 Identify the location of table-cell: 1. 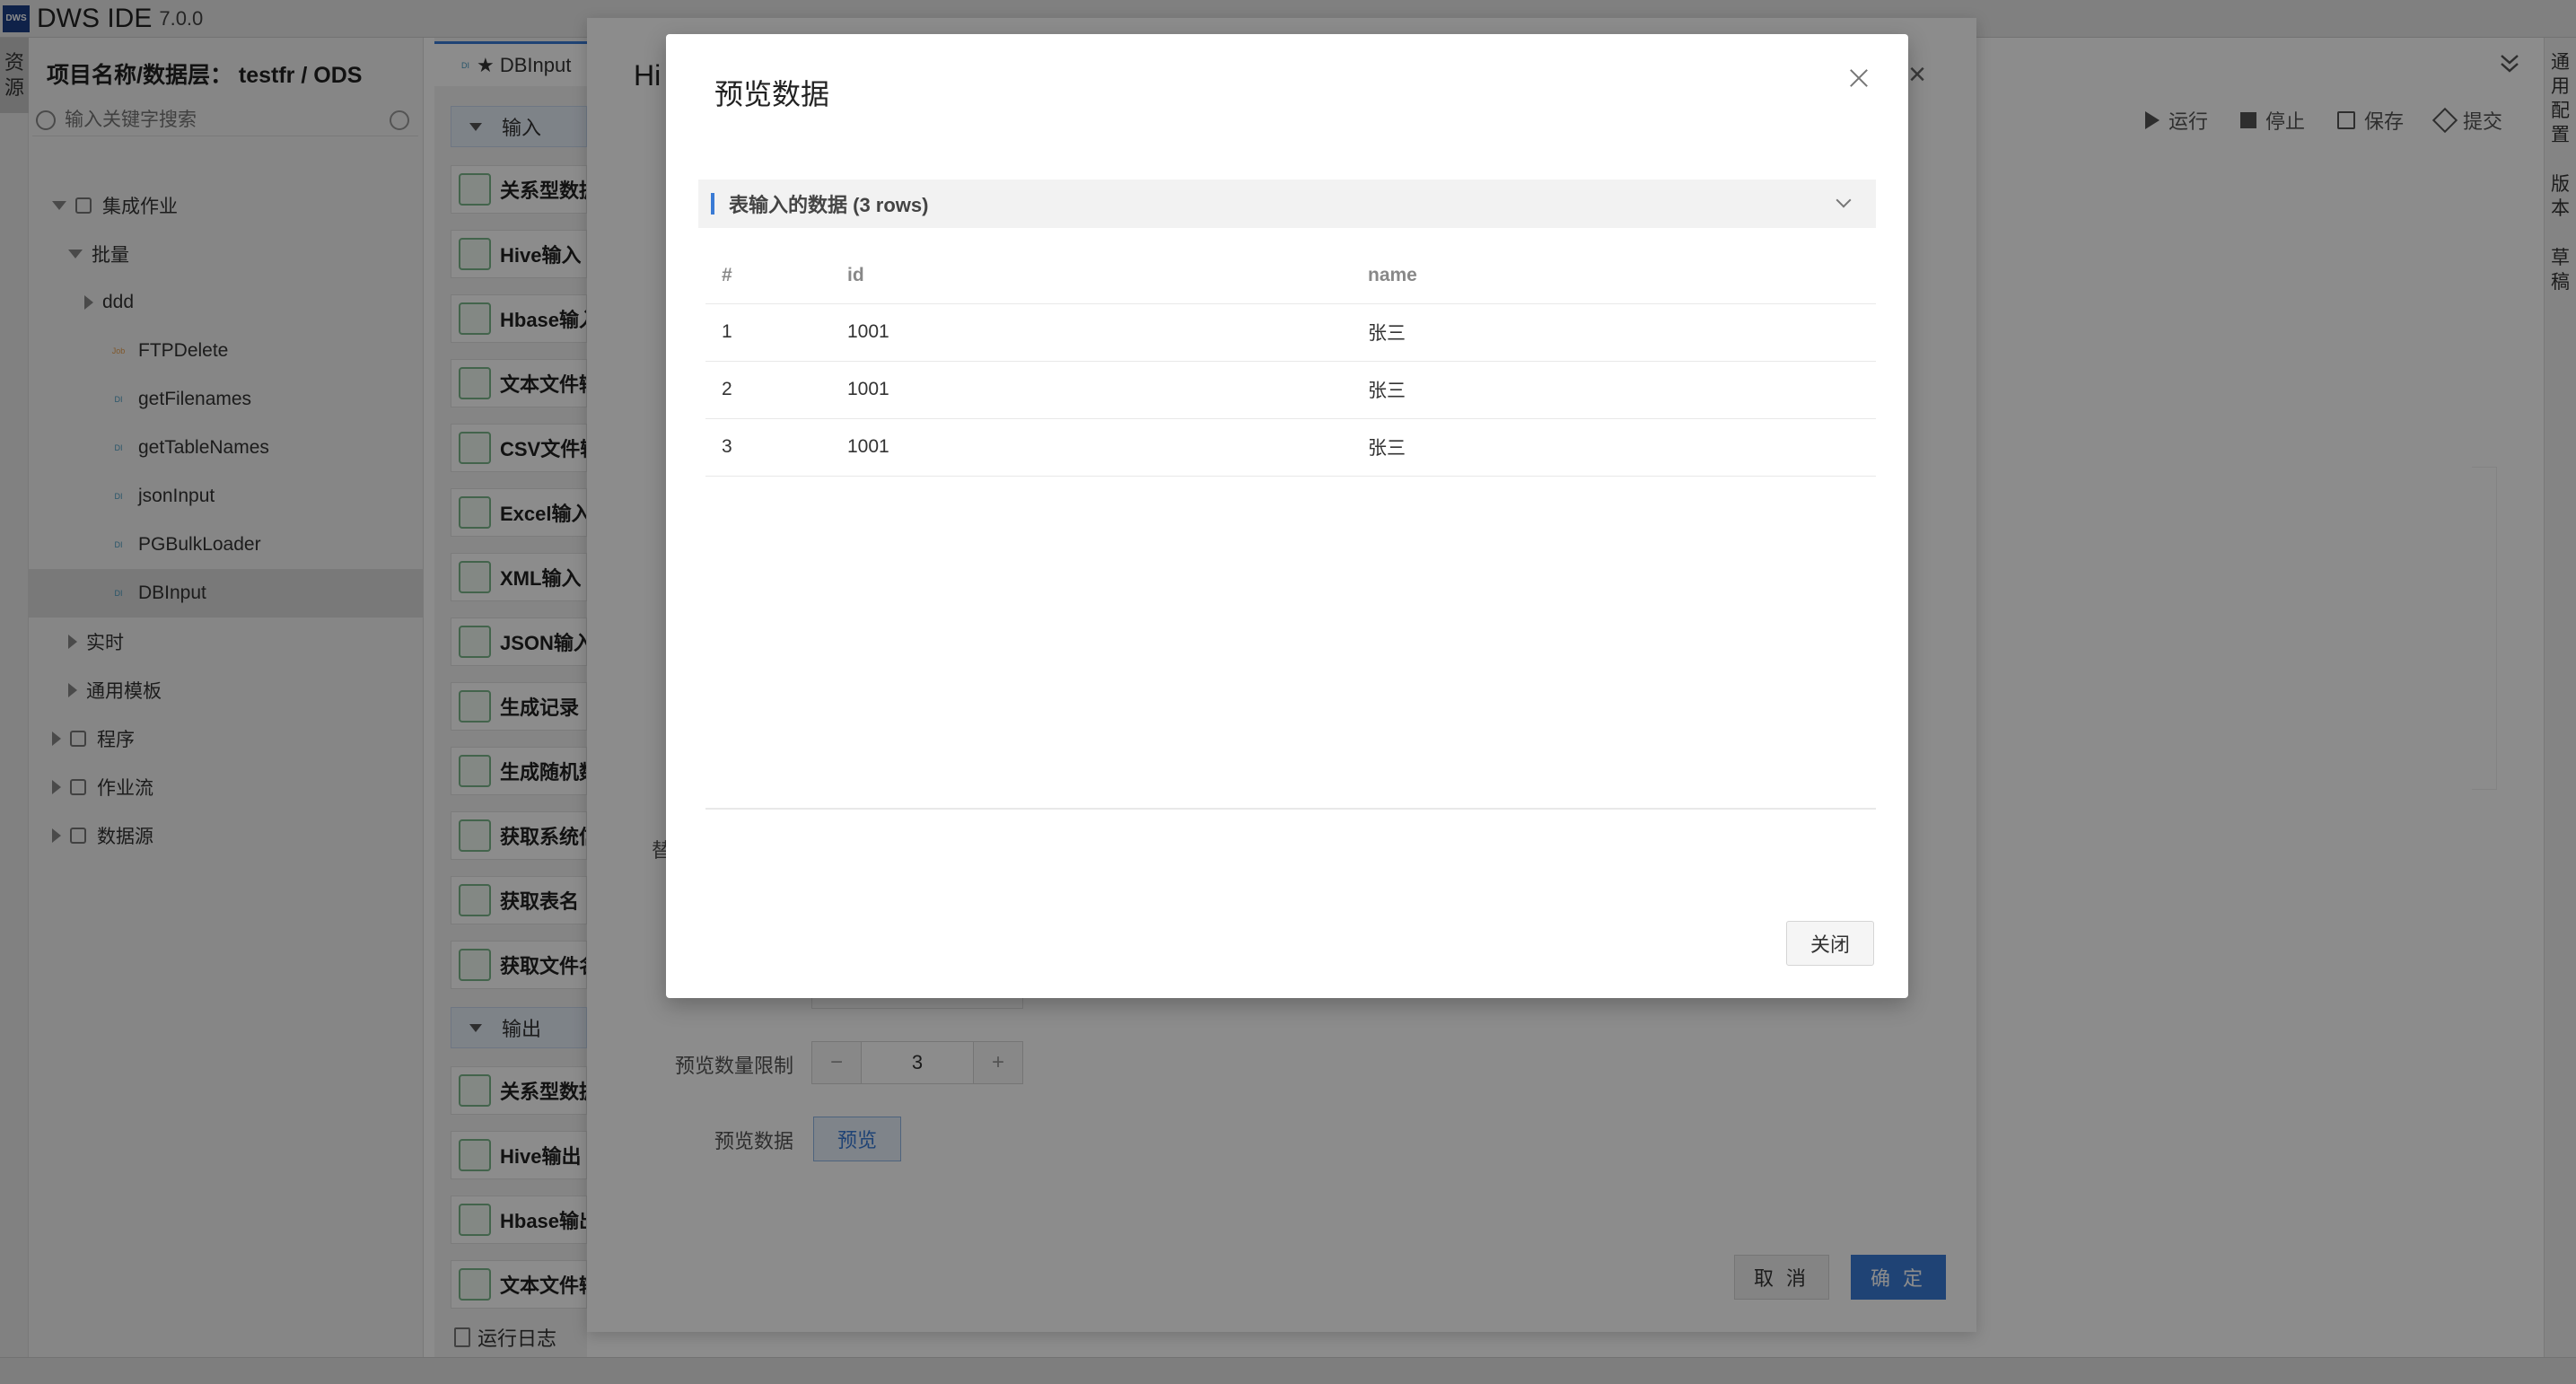
(768, 332).